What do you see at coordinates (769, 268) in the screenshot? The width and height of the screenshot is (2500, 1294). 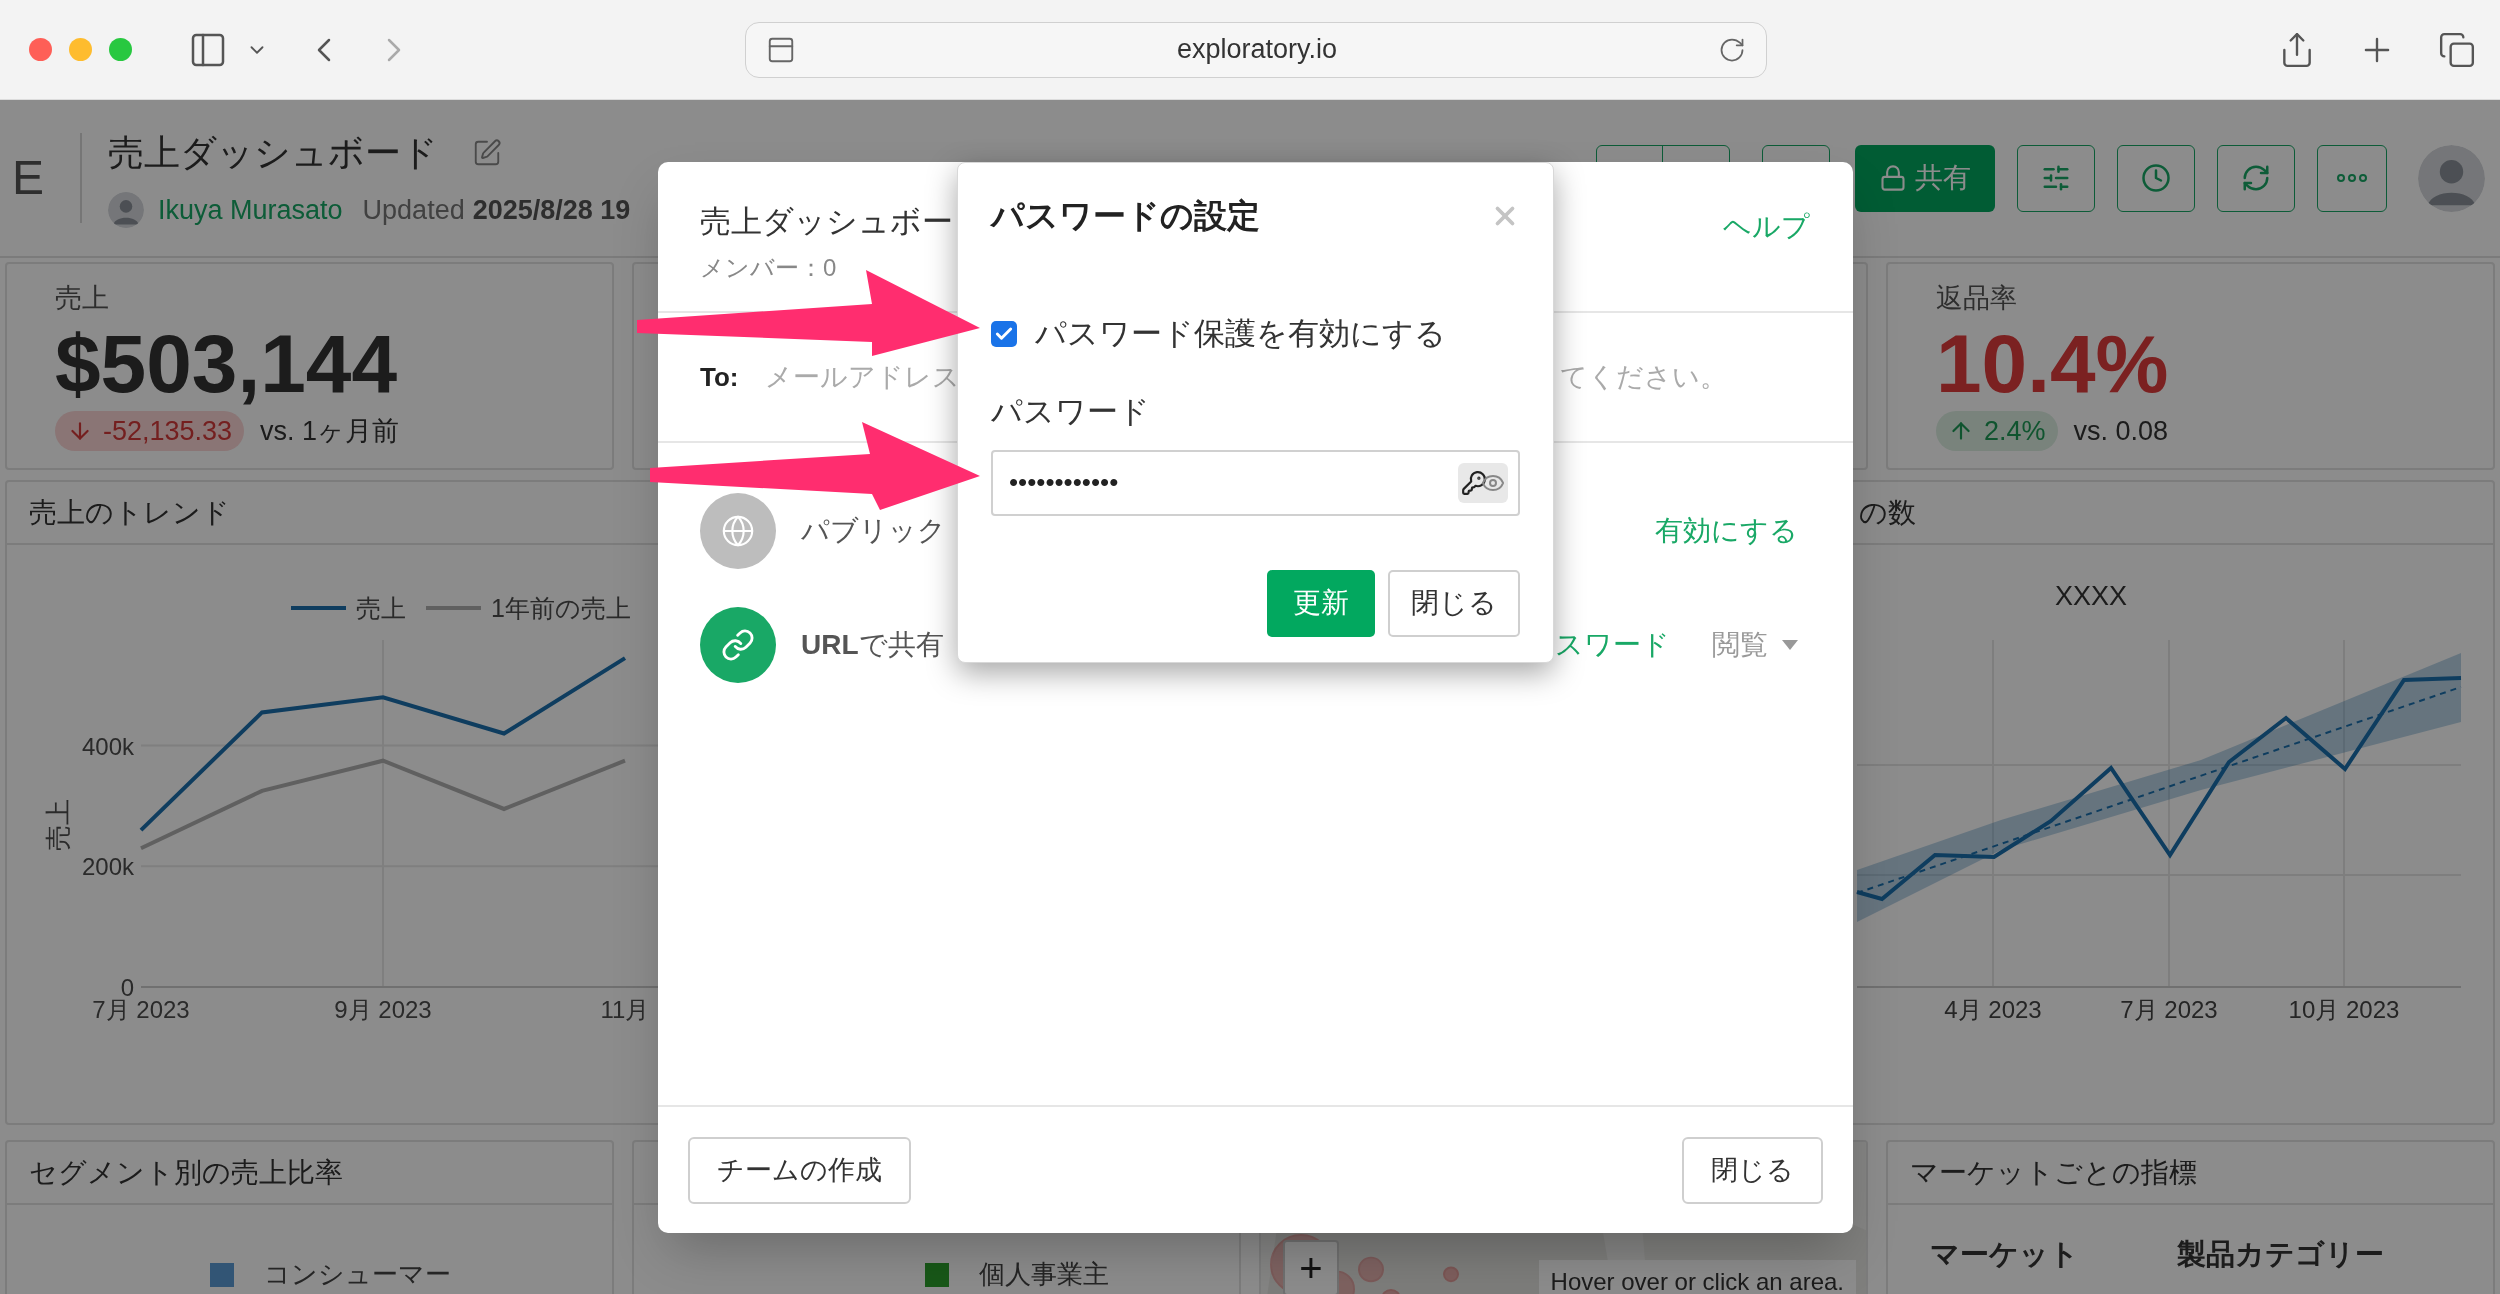 I see `member-count: メンバー：0` at bounding box center [769, 268].